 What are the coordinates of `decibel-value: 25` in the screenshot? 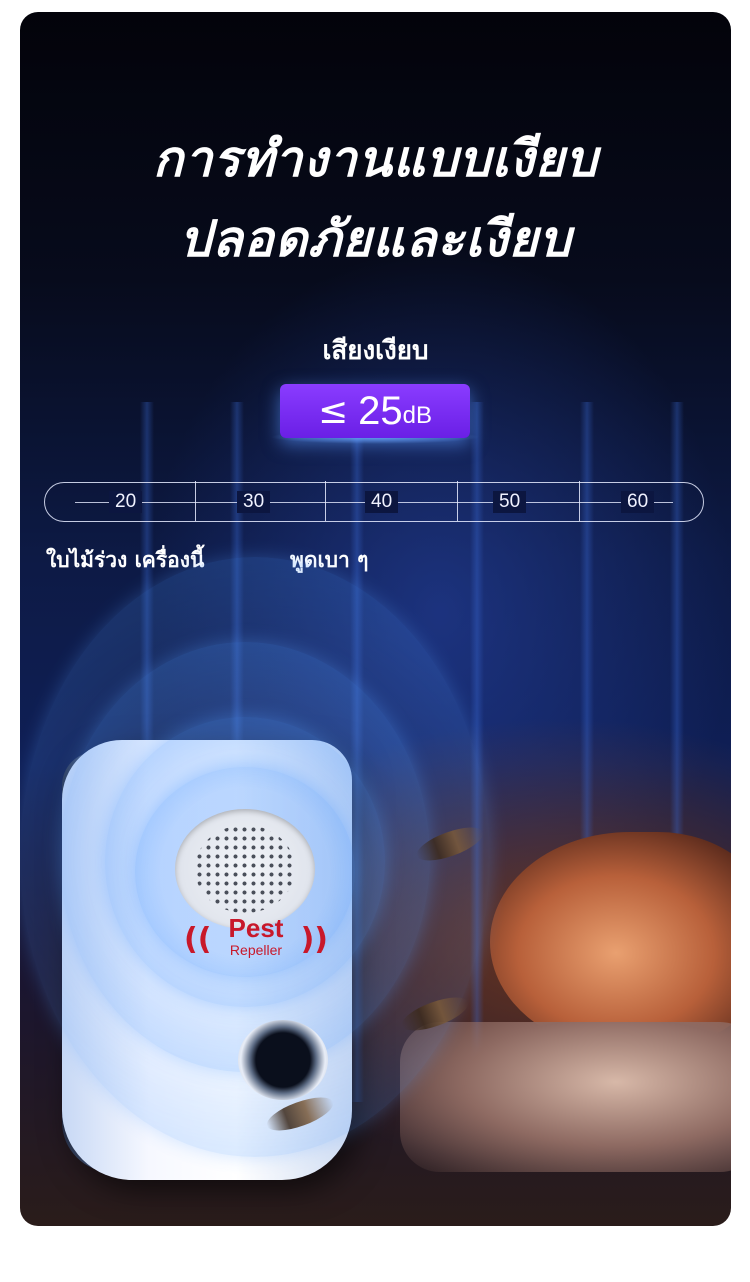 It's located at (380, 410).